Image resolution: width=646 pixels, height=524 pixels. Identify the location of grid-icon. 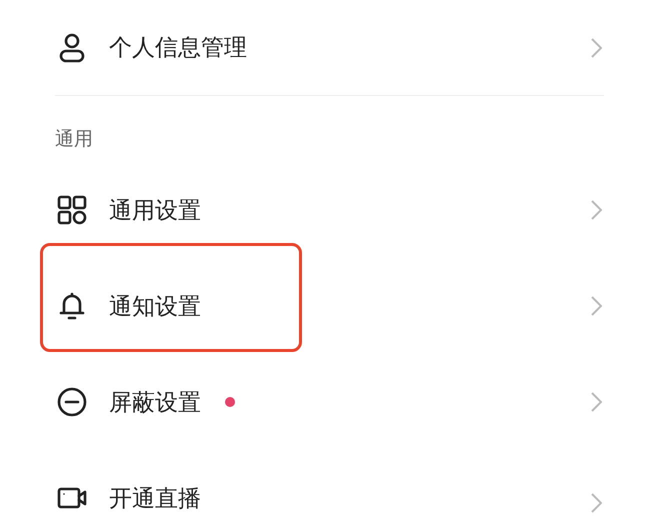
(72, 210).